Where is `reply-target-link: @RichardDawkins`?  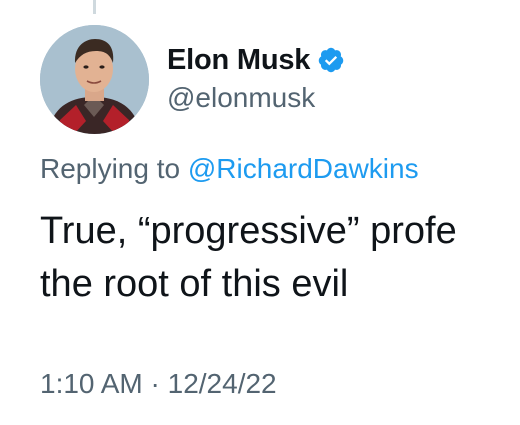 reply-target-link: @RichardDawkins is located at coordinates (303, 168).